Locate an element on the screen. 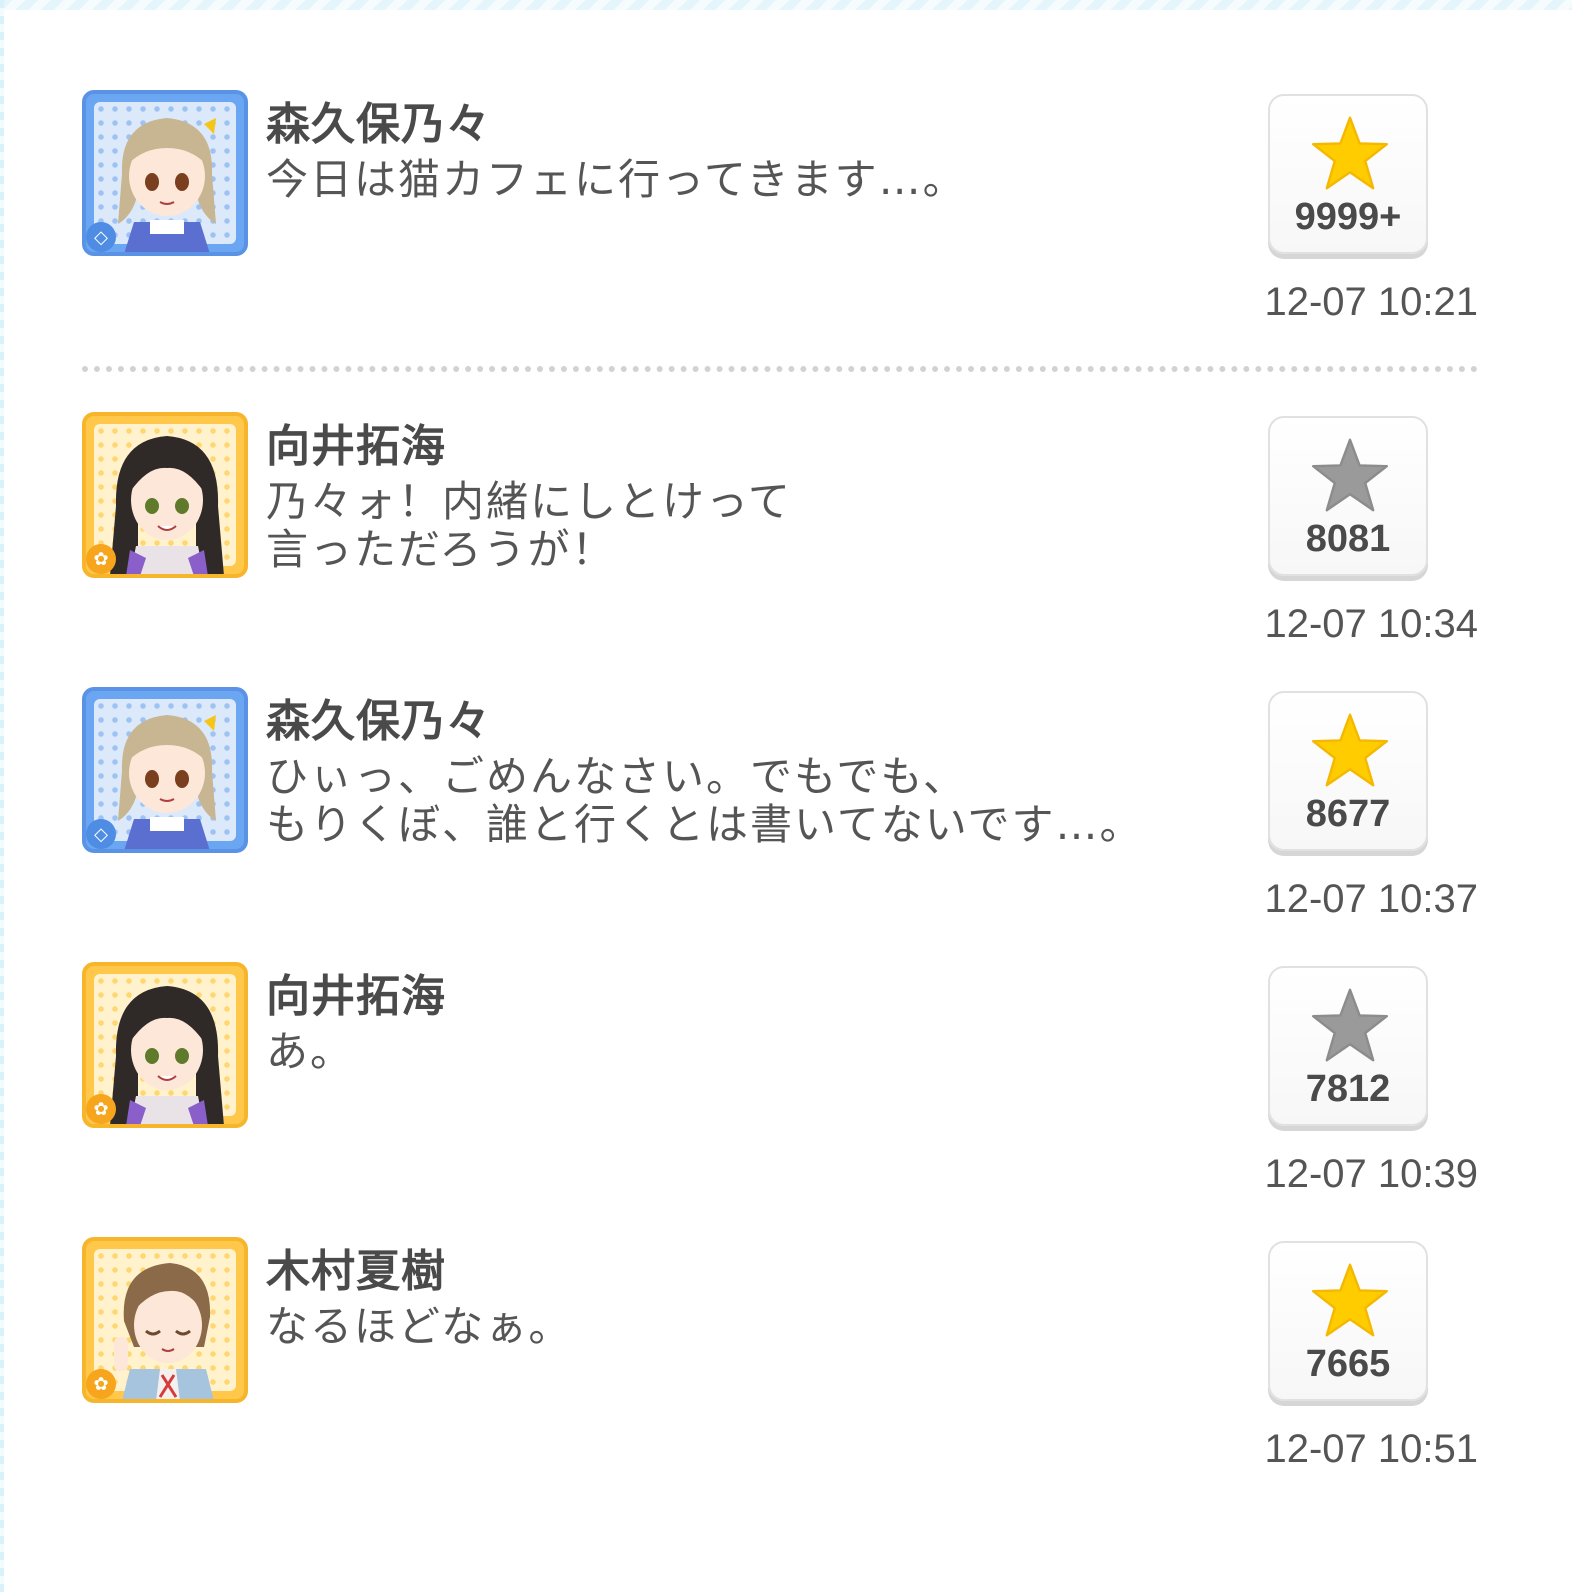 The width and height of the screenshot is (1572, 1592). post-timestamp: 12-07 10:34 is located at coordinates (1371, 624).